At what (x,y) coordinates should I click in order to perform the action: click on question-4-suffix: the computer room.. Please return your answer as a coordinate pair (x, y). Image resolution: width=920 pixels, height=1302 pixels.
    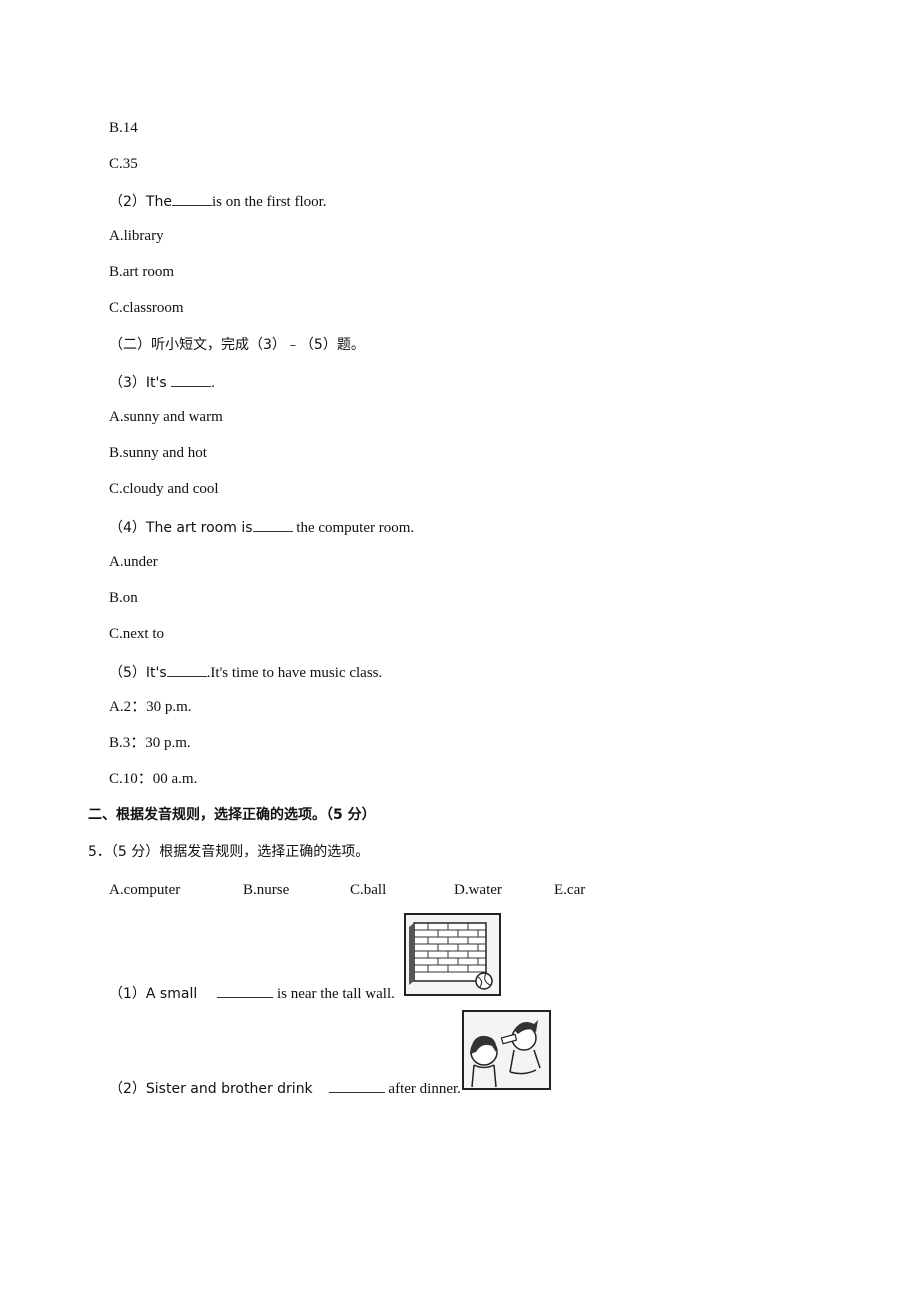
    Looking at the image, I should click on (353, 528).